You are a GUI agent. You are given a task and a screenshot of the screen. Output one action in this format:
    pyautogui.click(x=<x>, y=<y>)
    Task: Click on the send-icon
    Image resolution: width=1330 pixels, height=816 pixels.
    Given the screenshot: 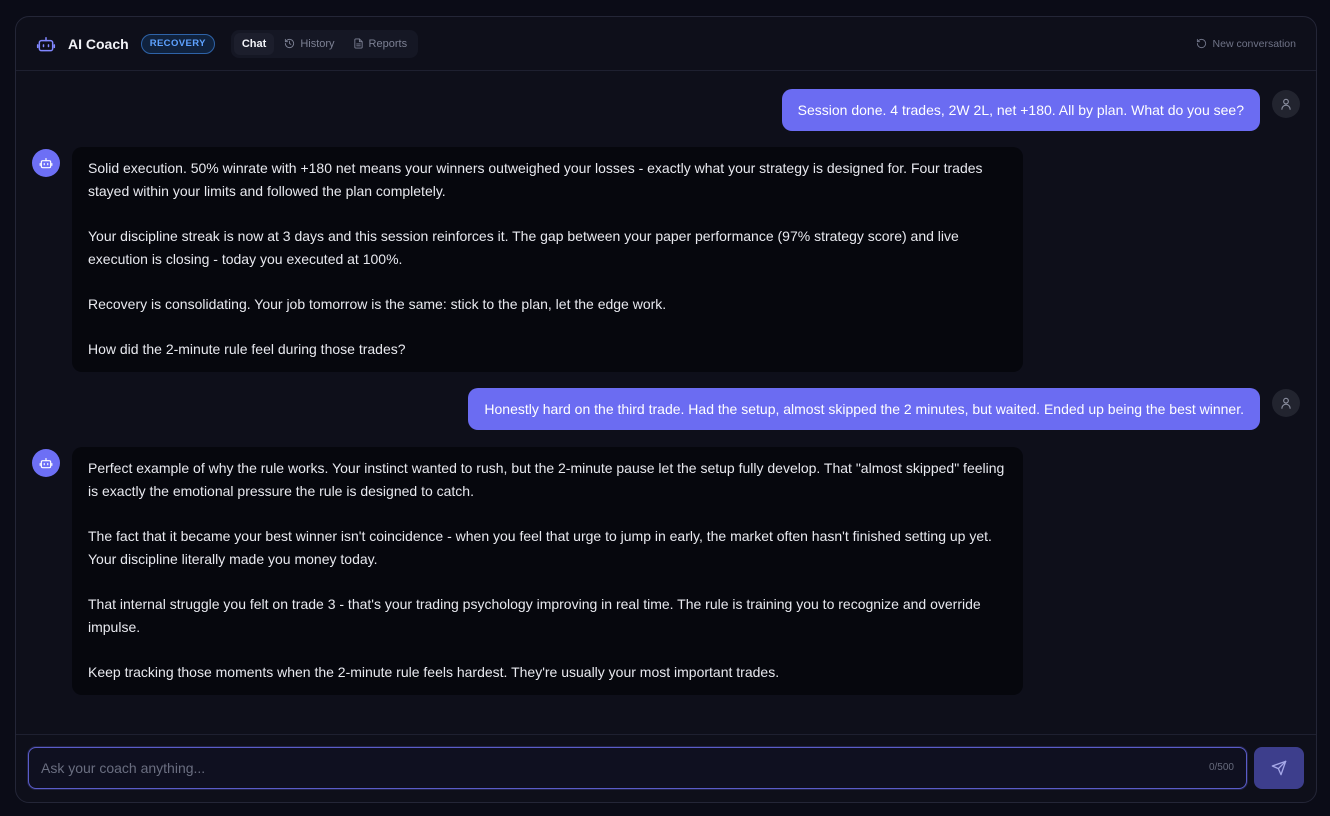 What is the action you would take?
    pyautogui.click(x=1279, y=768)
    